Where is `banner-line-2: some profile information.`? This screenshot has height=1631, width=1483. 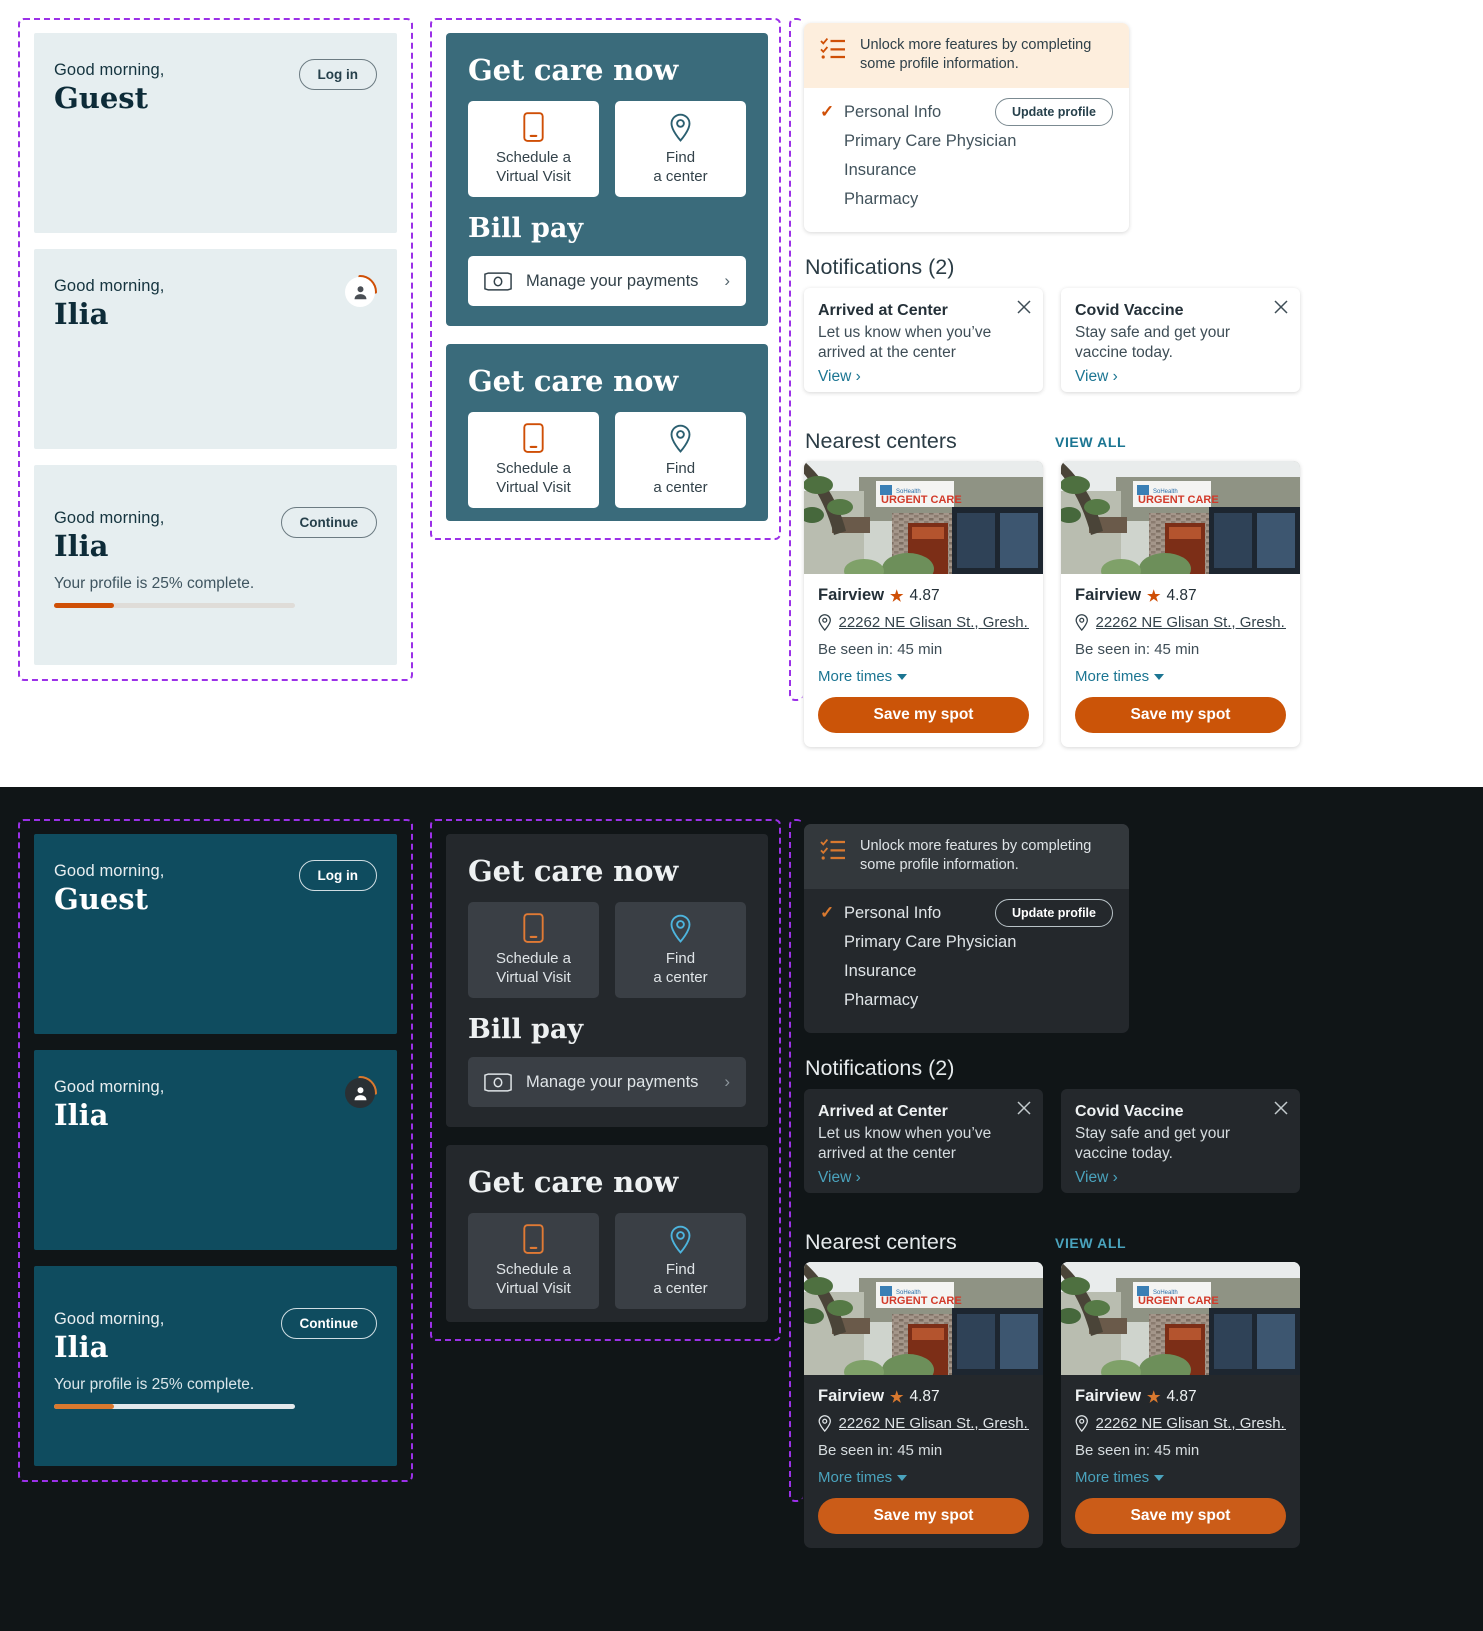 banner-line-2: some profile information. is located at coordinates (939, 865).